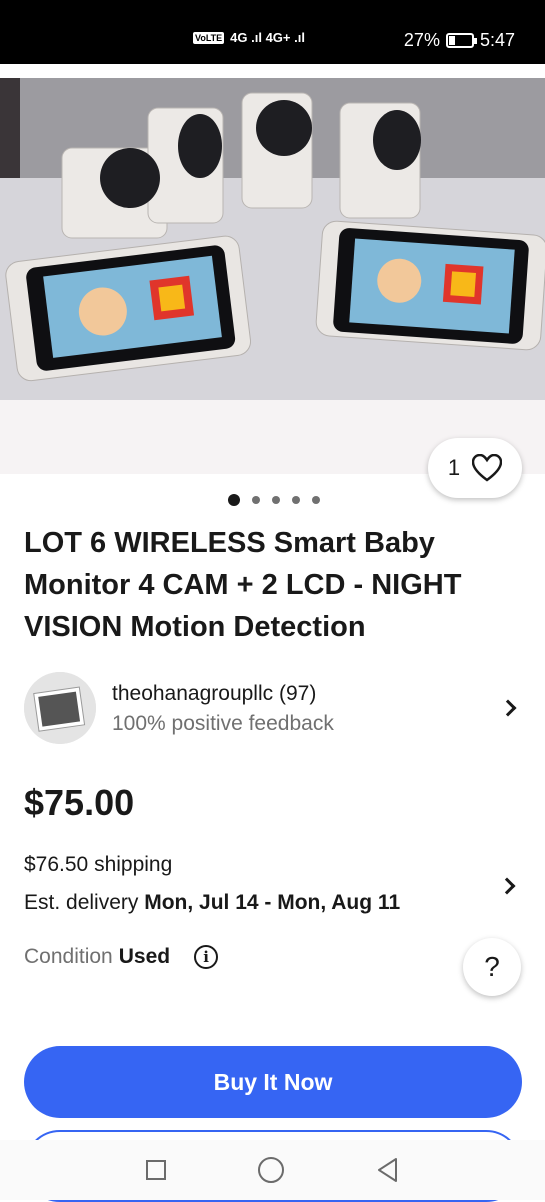 This screenshot has width=545, height=1202. I want to click on nav-circle-icon, so click(270, 1170).